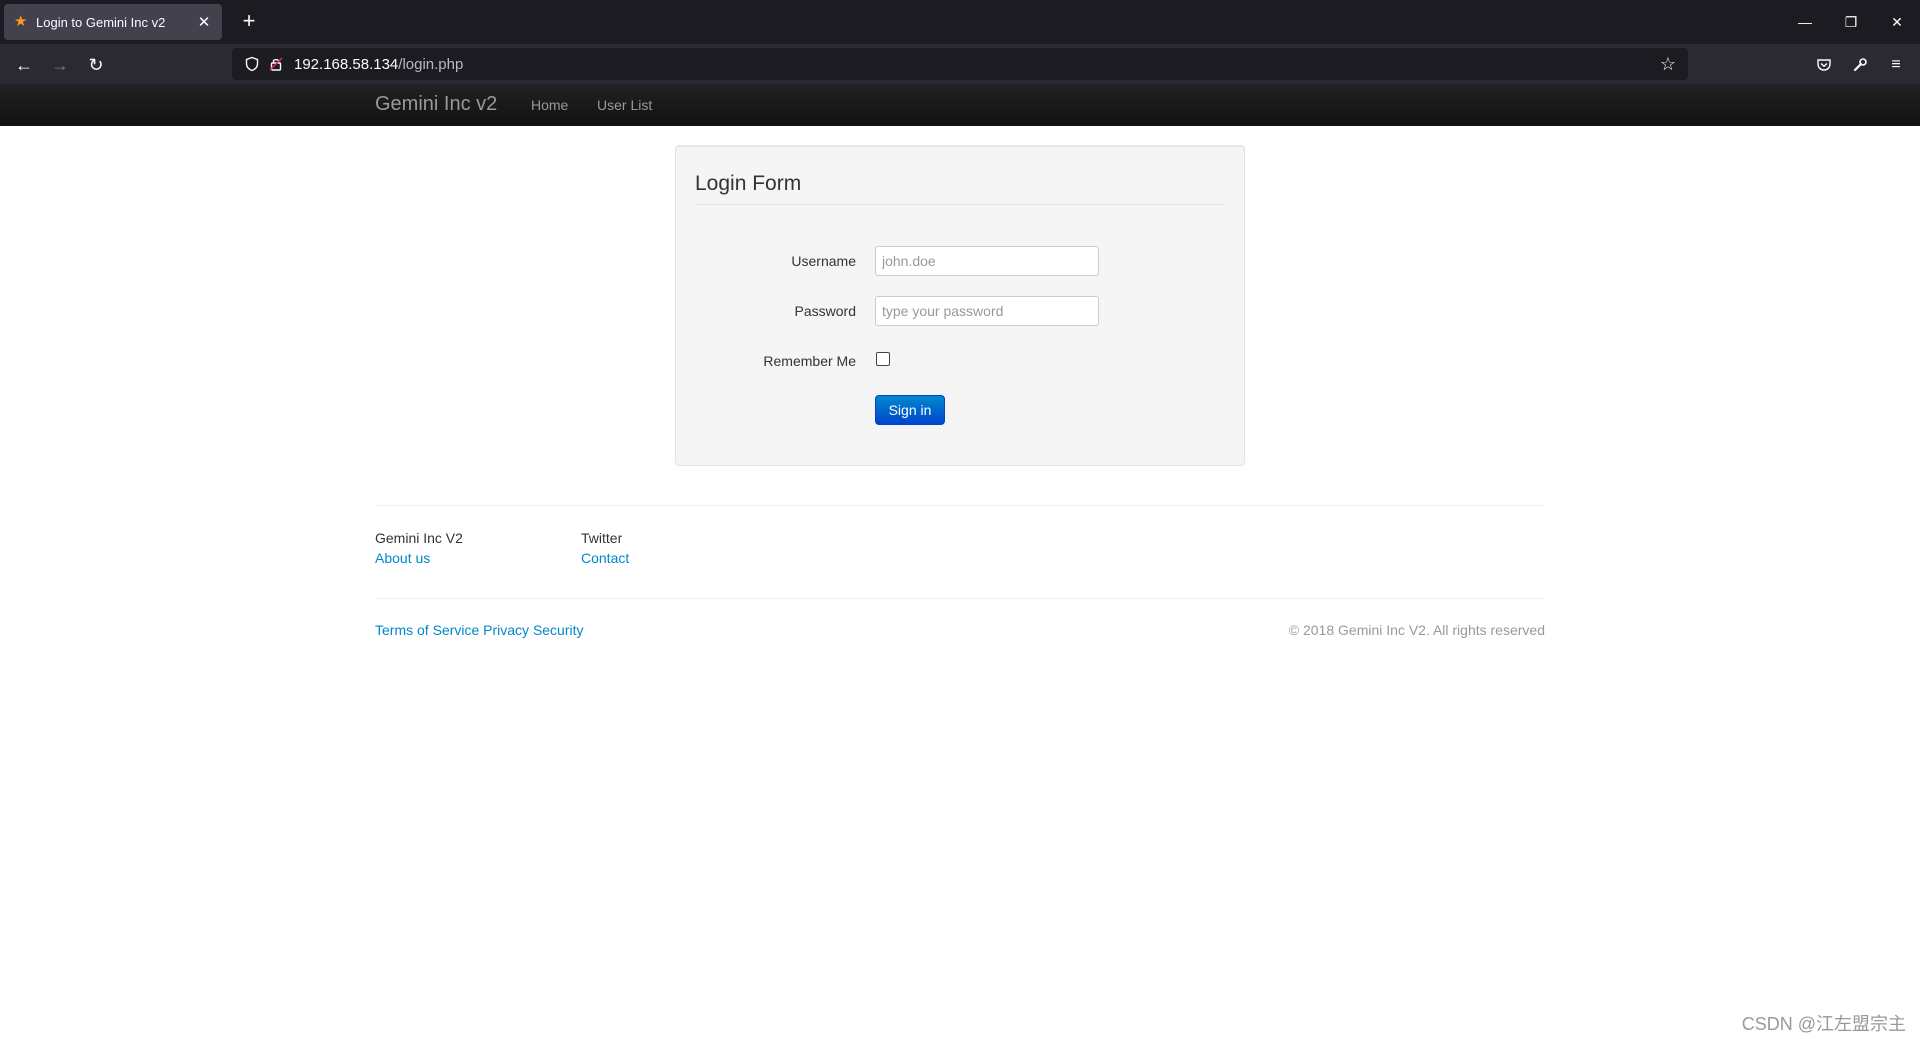  Describe the element at coordinates (883, 359) in the screenshot. I see `remember-me-checkbox` at that location.